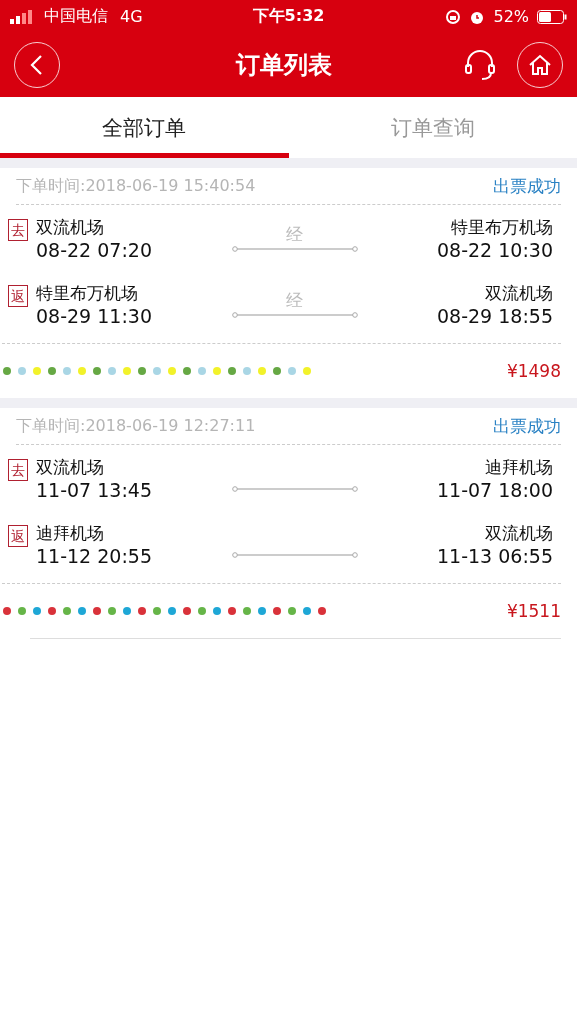 Image resolution: width=577 pixels, height=1024 pixels. Describe the element at coordinates (87, 293) in the screenshot. I see `departure-airport: 特里布万机场` at that location.